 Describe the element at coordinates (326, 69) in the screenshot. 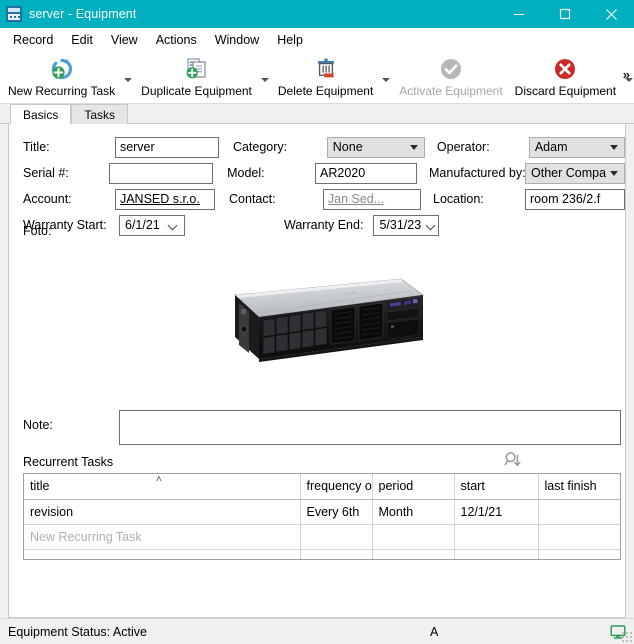

I see `delete-equipment-icon` at that location.